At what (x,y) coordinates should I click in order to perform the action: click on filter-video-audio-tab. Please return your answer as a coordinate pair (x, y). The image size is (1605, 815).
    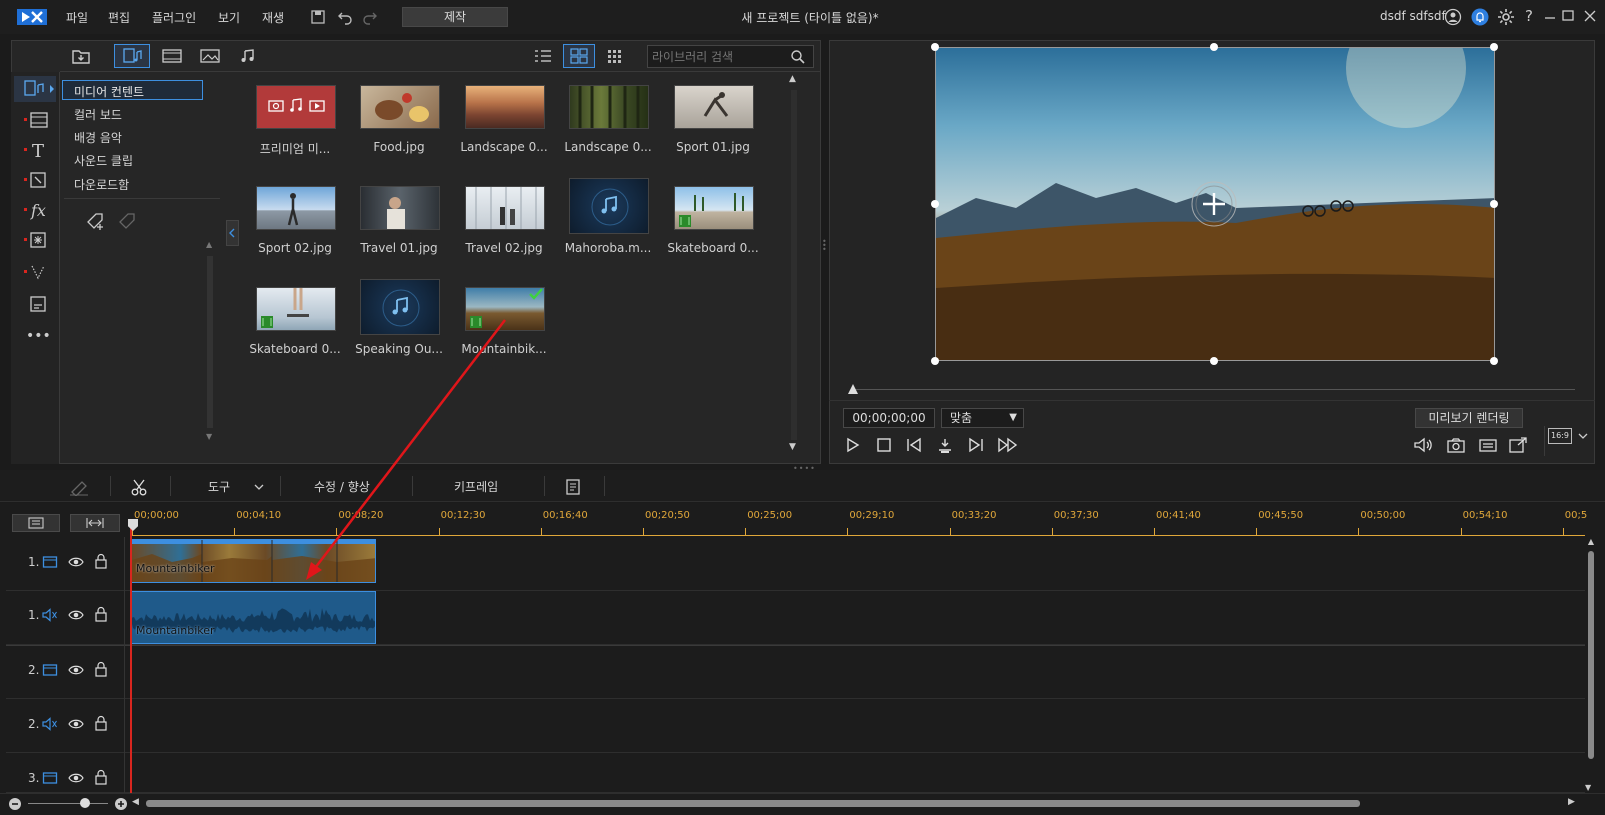
    Looking at the image, I should click on (132, 56).